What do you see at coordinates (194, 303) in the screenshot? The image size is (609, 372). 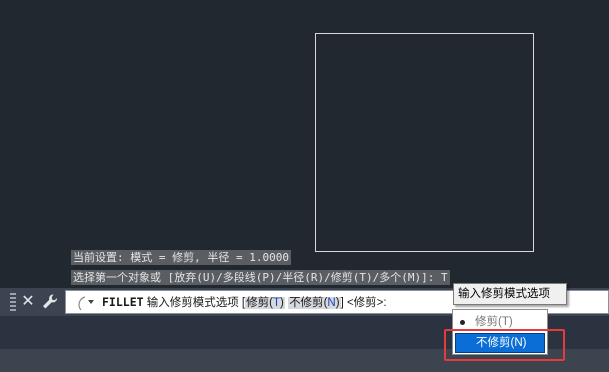 I see `prompt-text: 输入修剪模式选项 [` at bounding box center [194, 303].